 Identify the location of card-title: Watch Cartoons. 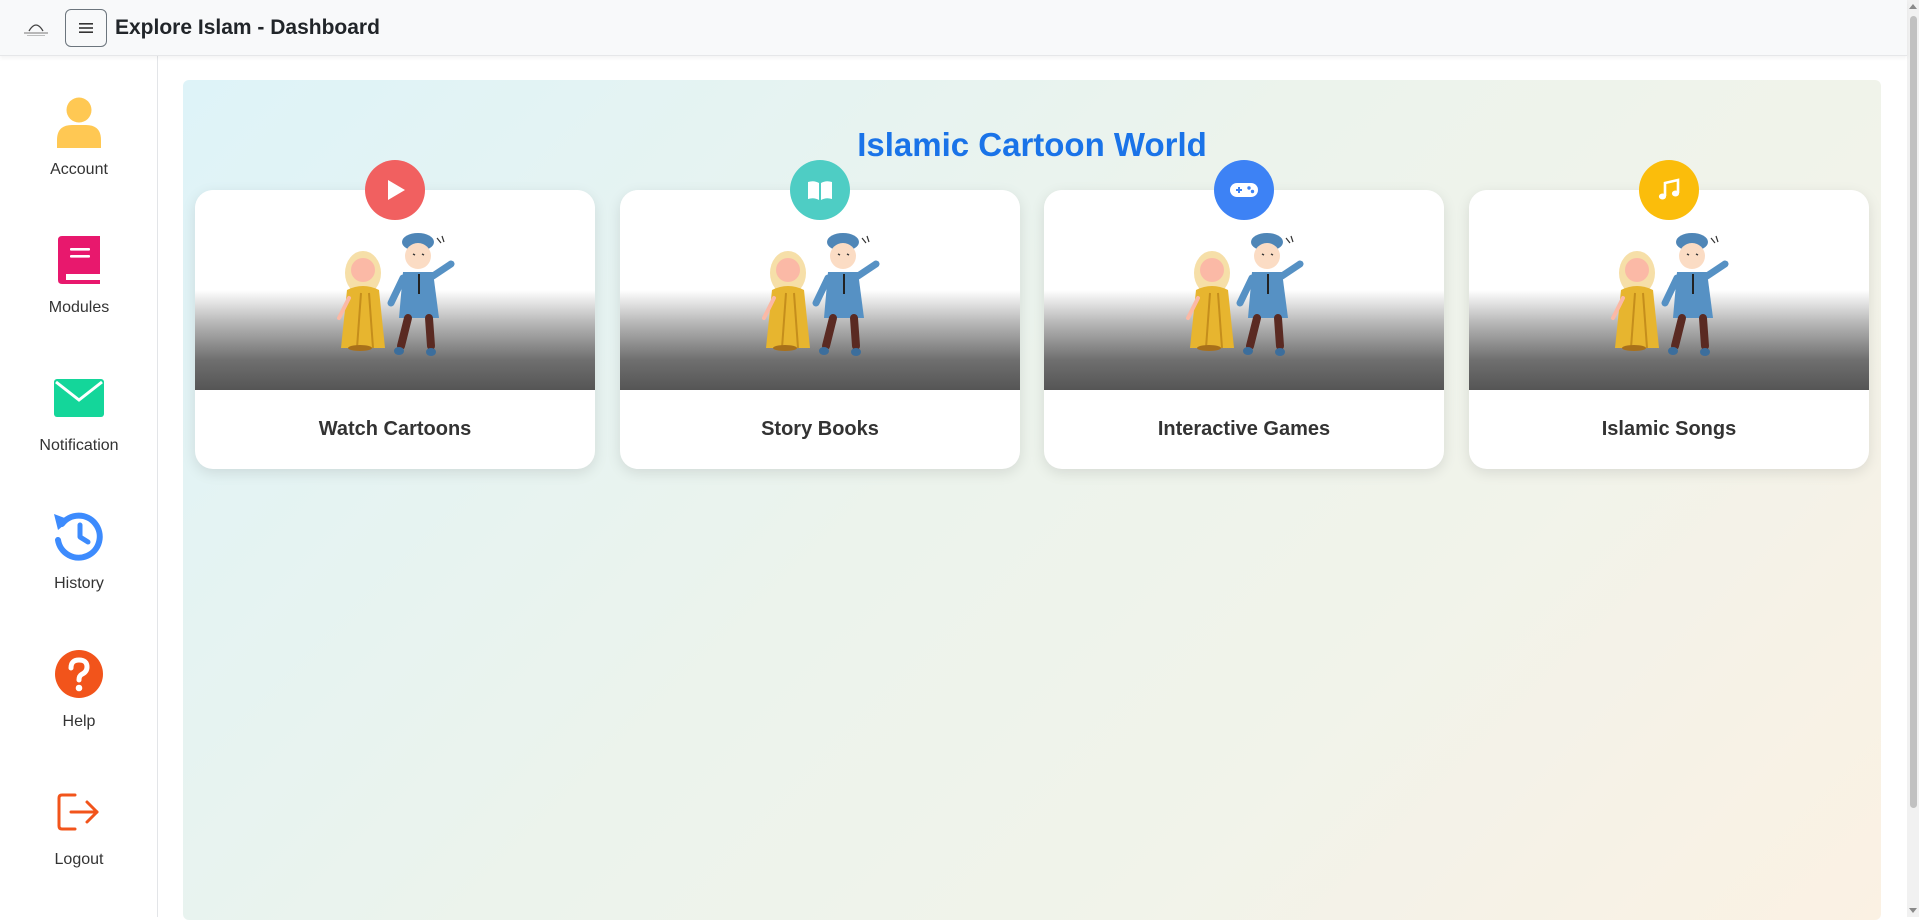
(395, 429).